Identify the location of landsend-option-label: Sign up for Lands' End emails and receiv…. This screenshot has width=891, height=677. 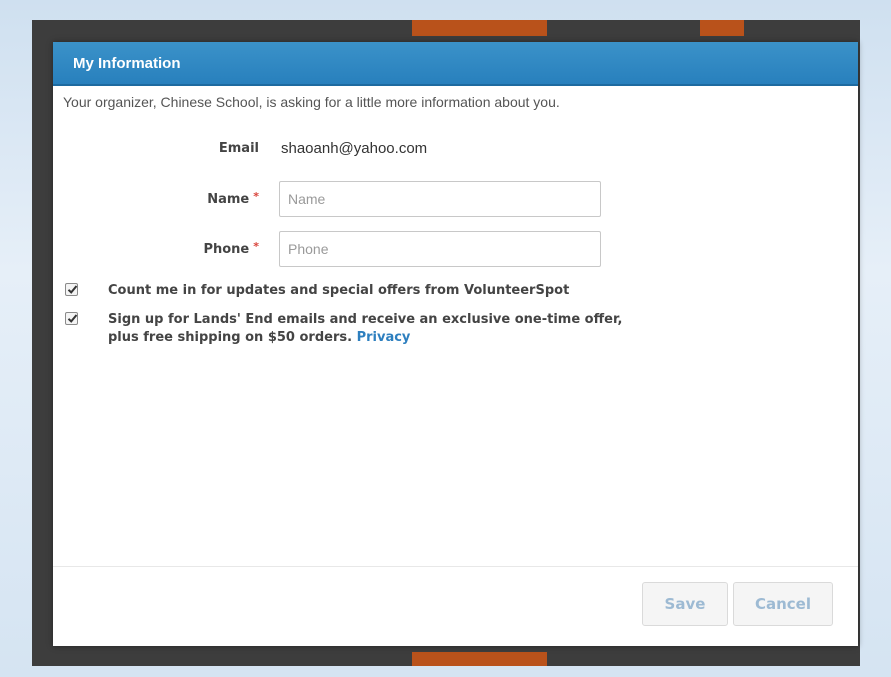
(365, 328).